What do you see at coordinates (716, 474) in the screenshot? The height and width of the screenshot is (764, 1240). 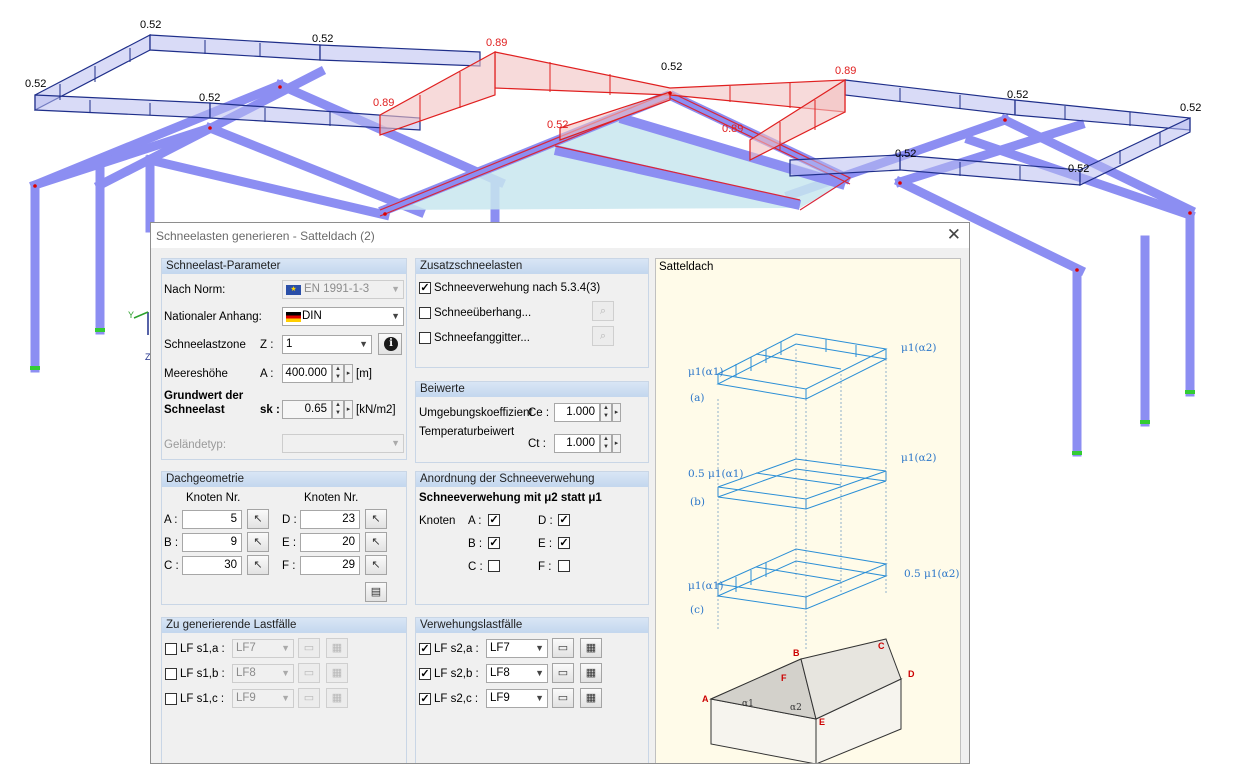 I see `mu-label: 0.5 μ1(α1)` at bounding box center [716, 474].